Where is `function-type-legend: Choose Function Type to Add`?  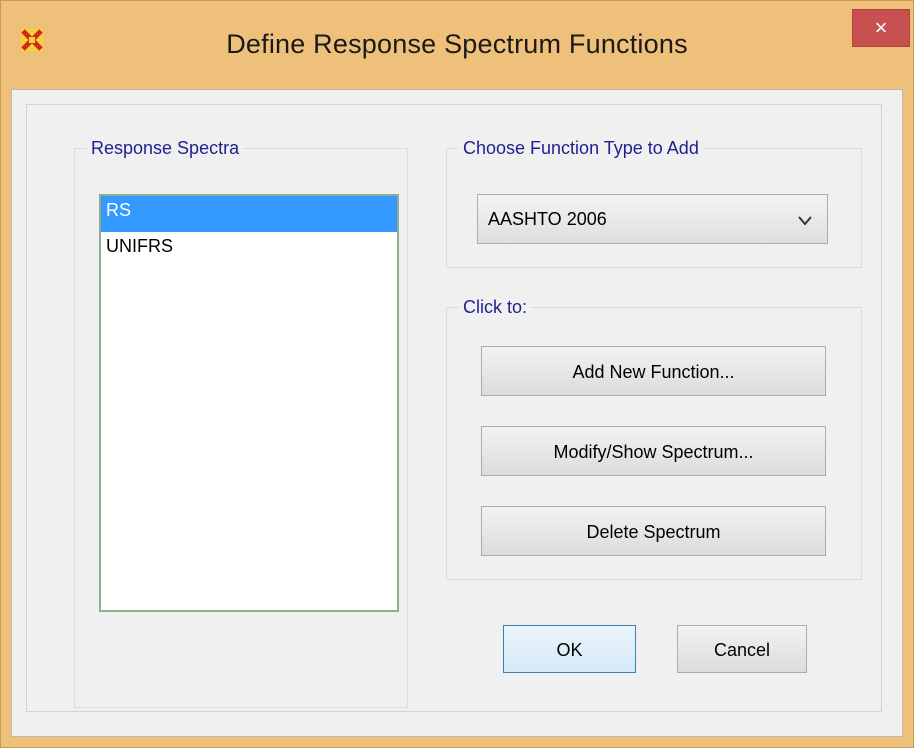 function-type-legend: Choose Function Type to Add is located at coordinates (581, 148).